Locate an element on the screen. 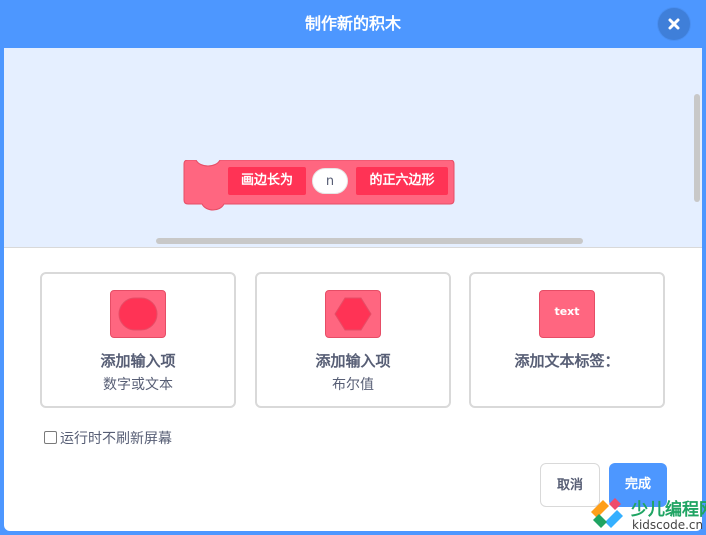  option-title: 添加文本标签： is located at coordinates (567, 361).